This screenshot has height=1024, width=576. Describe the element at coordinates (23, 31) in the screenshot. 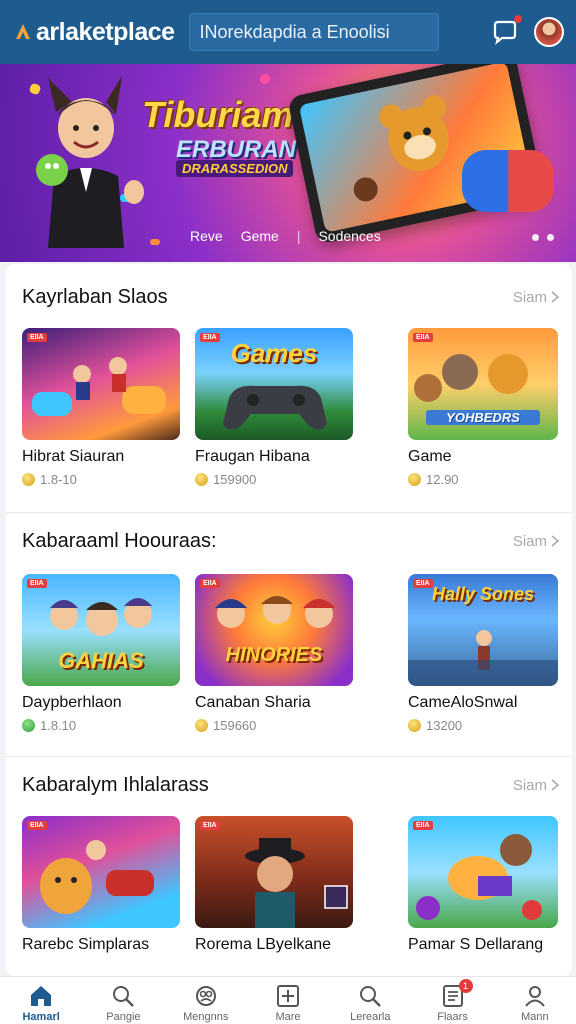

I see `logo-icon` at that location.